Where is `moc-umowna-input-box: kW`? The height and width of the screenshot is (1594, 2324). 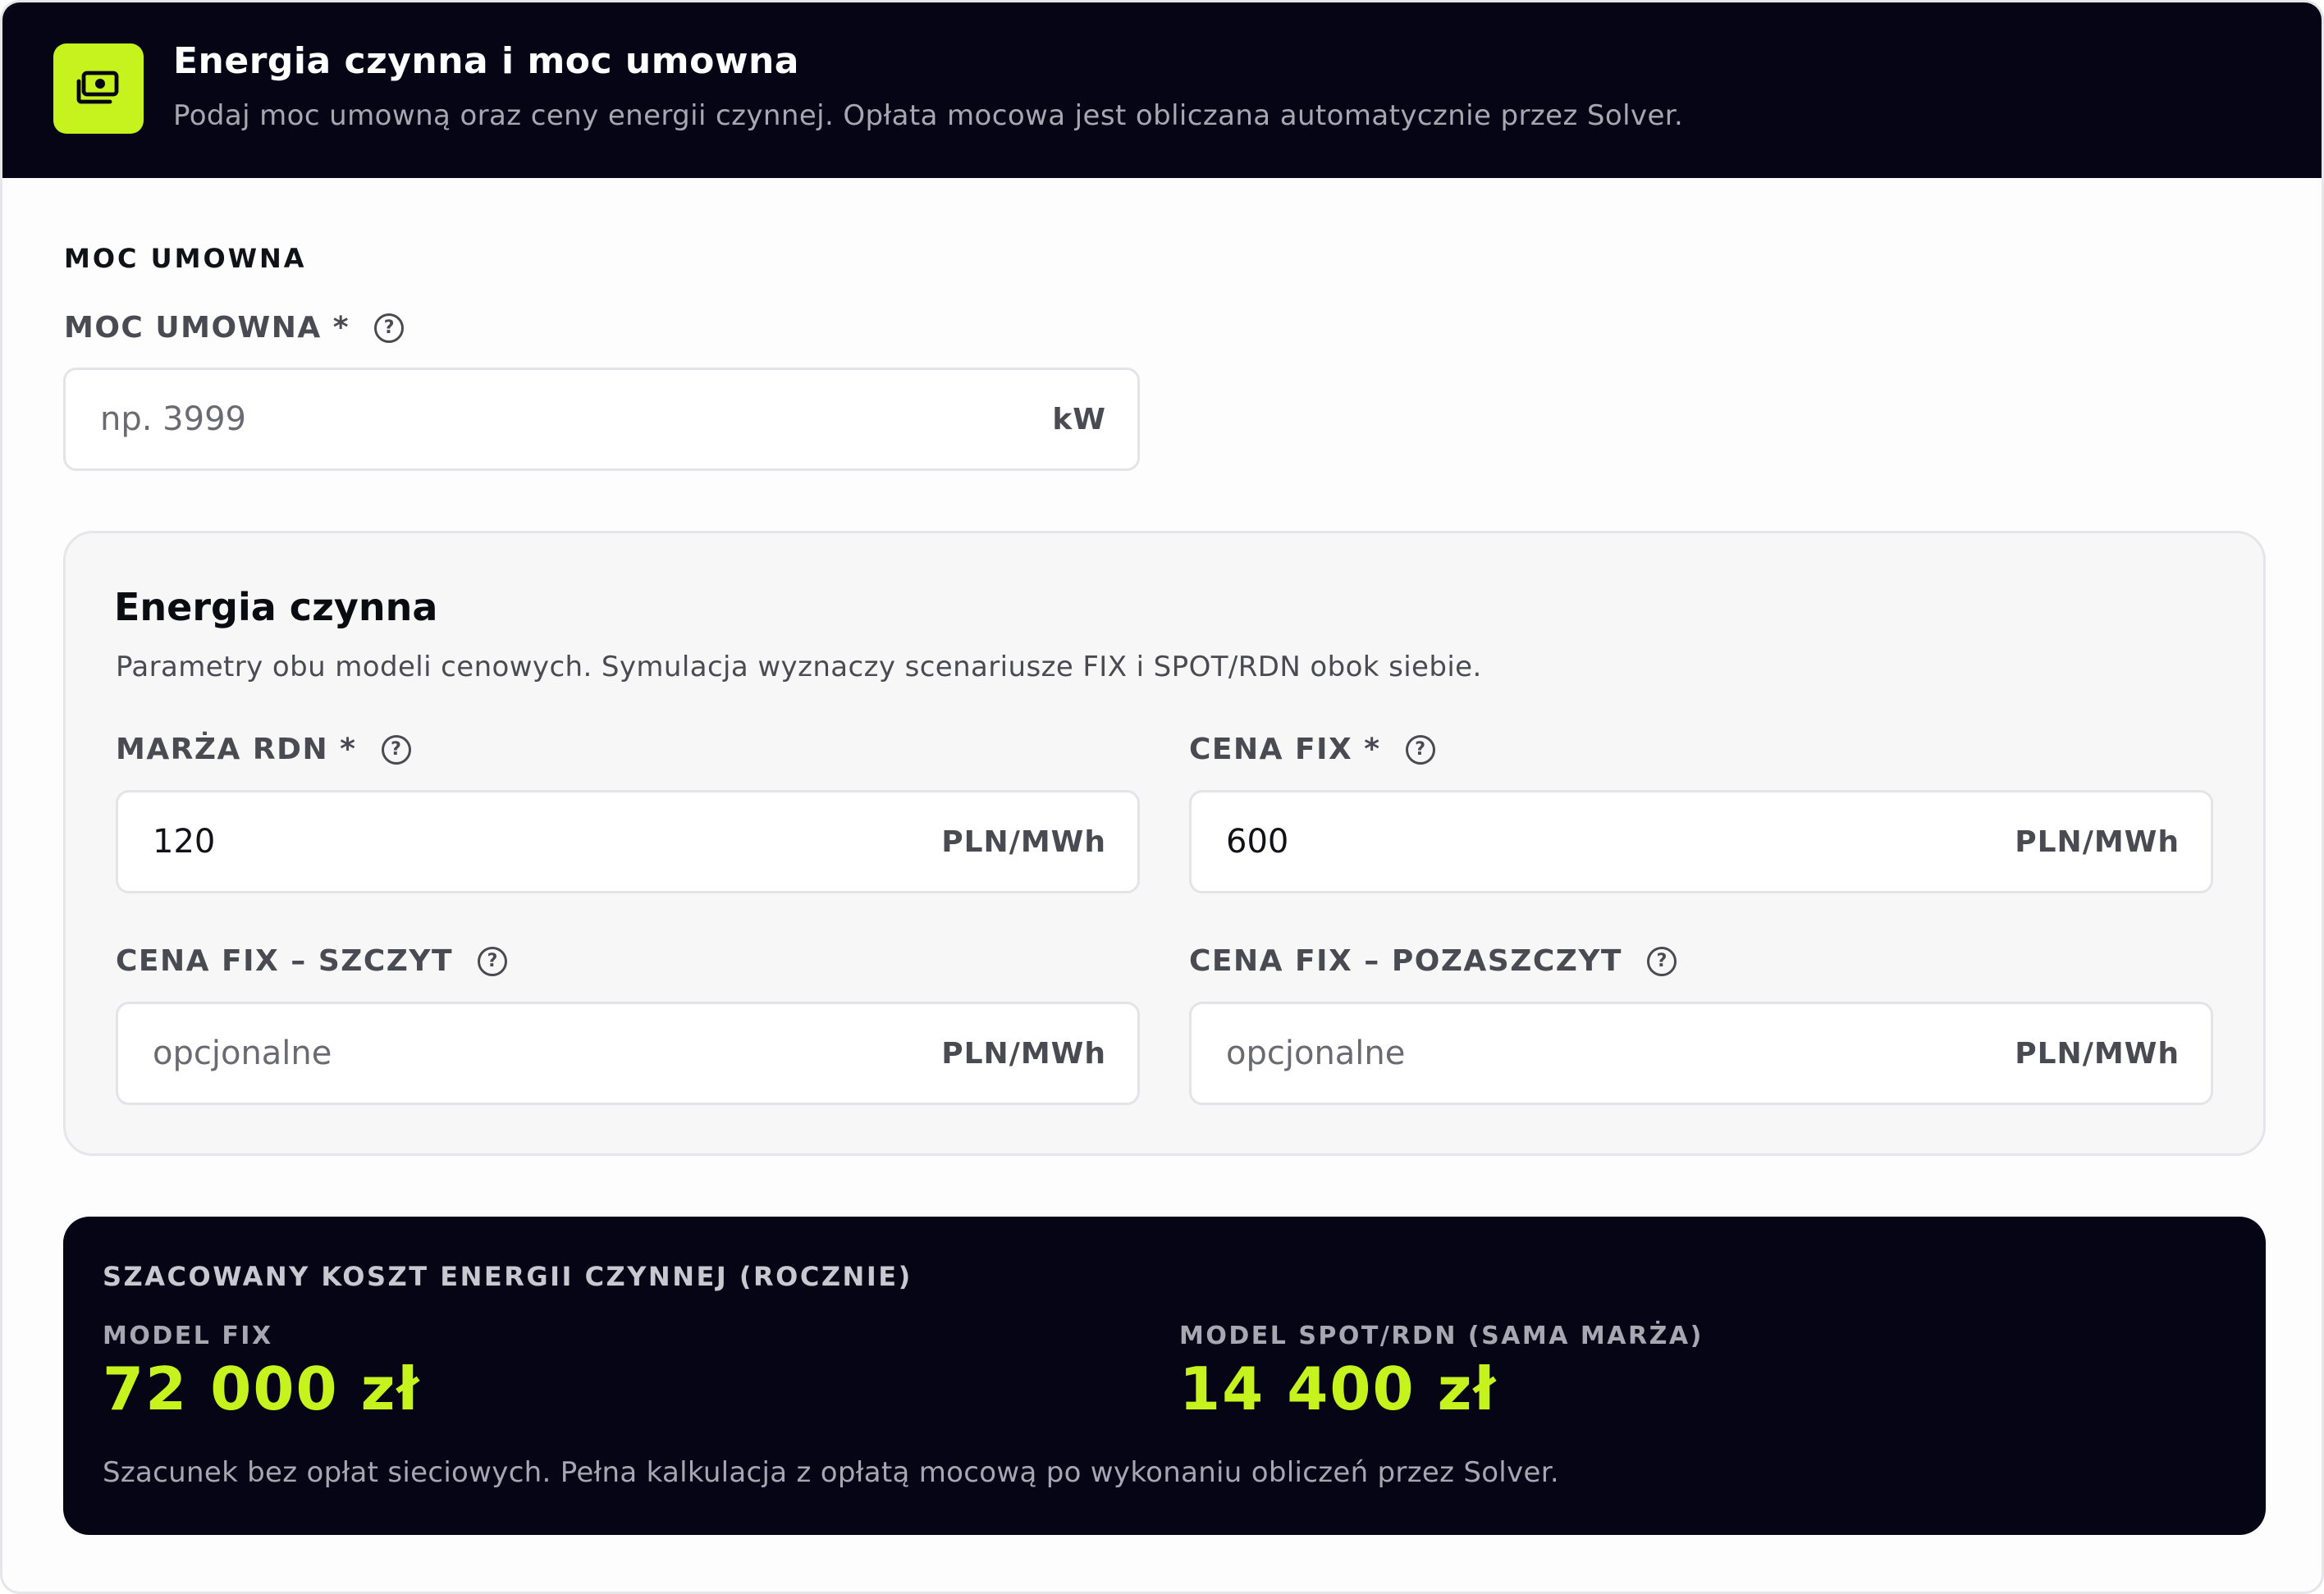 moc-umowna-input-box: kW is located at coordinates (601, 419).